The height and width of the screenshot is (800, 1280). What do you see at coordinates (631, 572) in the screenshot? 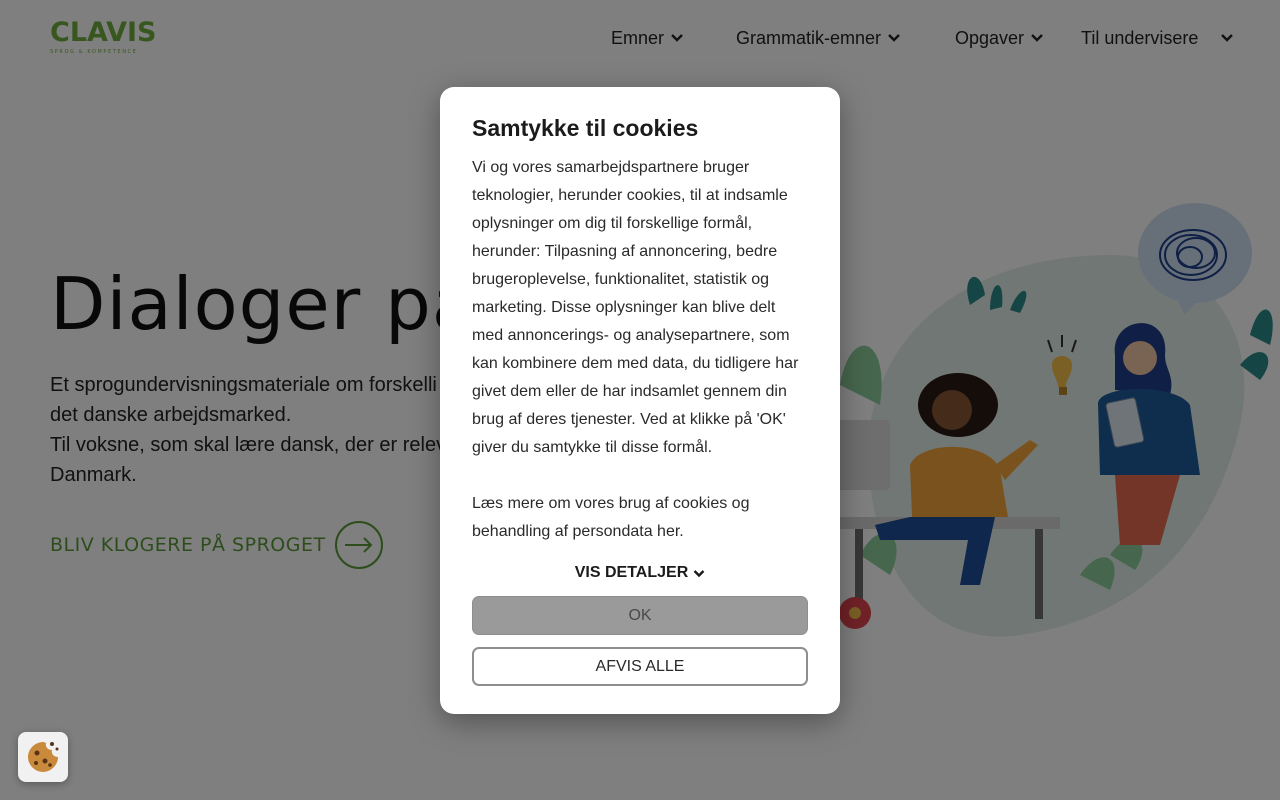
I see `show-details-label: VIS DETALJER` at bounding box center [631, 572].